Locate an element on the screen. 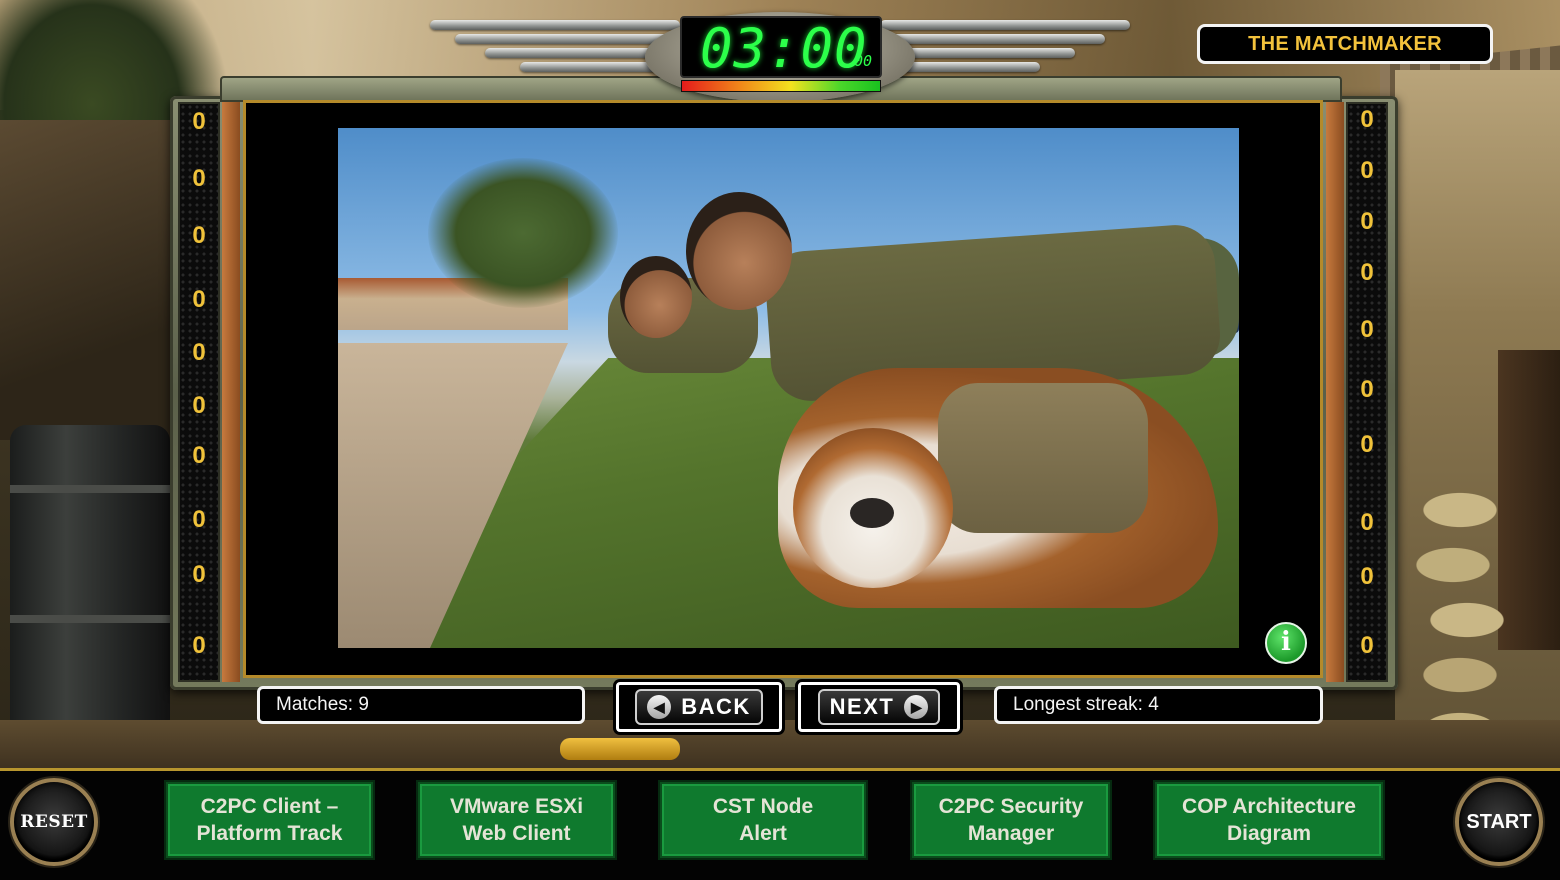  score-column-right: 0 0 0 0 0 0 0 0 0 0 is located at coordinates (1367, 392).